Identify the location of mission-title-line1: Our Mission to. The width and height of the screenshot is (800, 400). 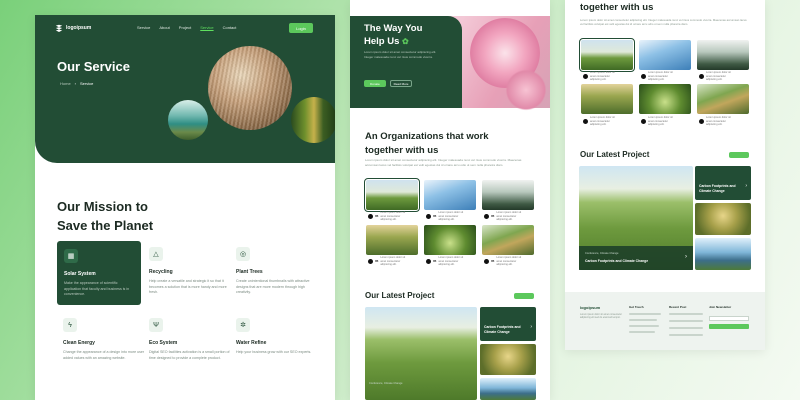
(102, 206).